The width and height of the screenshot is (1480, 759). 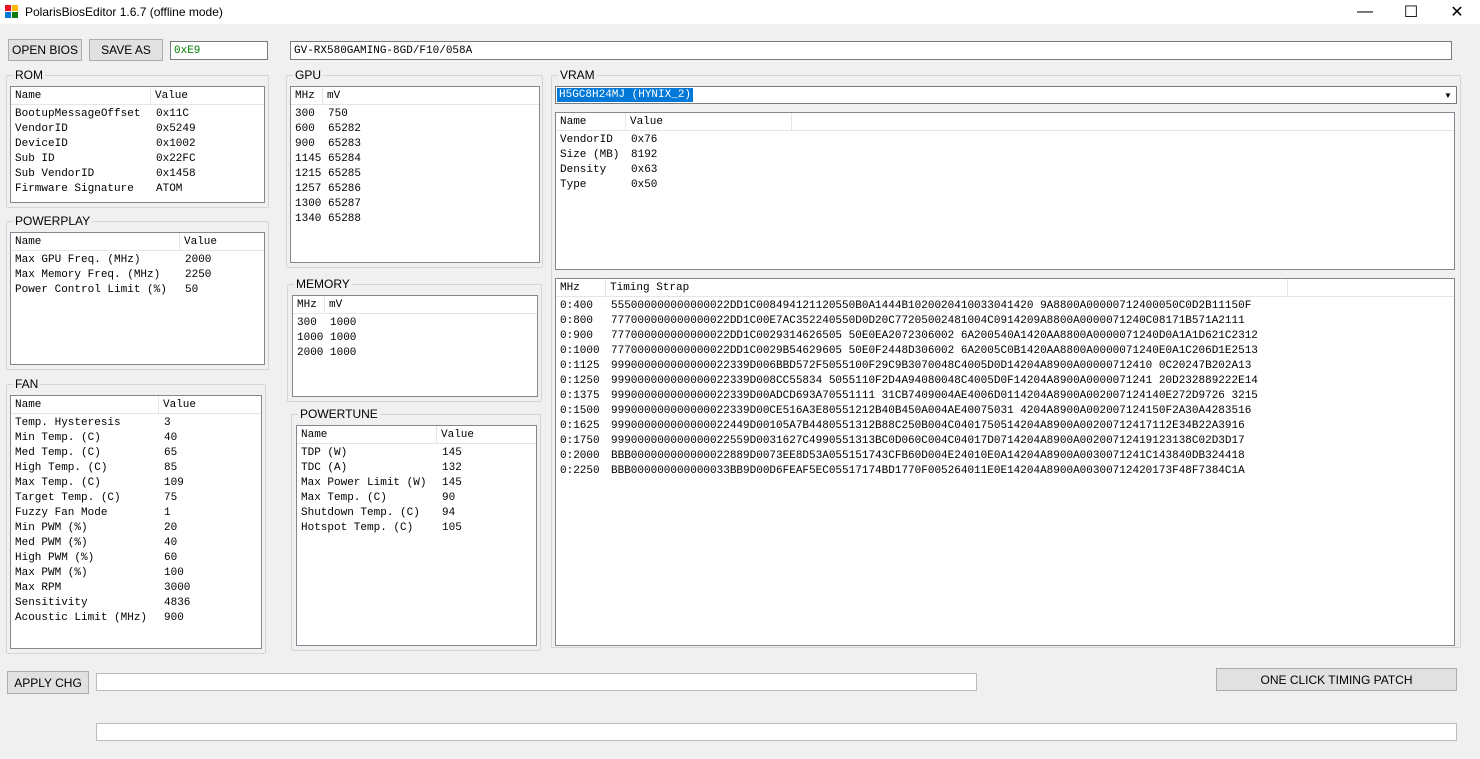 I want to click on maximize-icon: ☐, so click(x=1411, y=12).